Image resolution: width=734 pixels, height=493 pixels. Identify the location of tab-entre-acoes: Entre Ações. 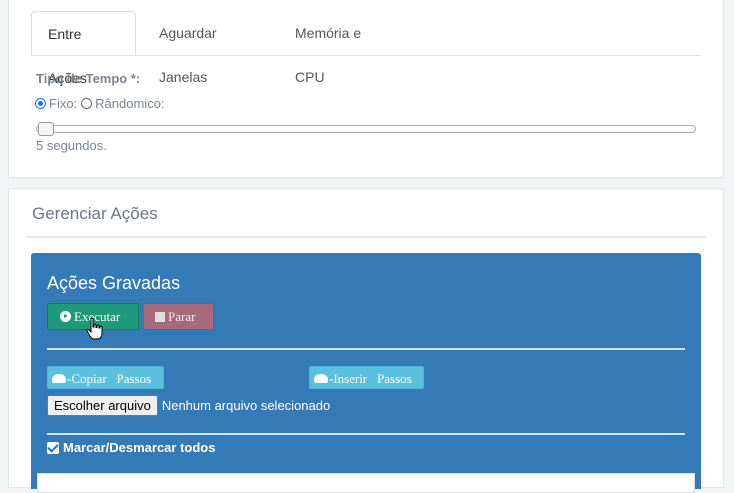
(83, 48).